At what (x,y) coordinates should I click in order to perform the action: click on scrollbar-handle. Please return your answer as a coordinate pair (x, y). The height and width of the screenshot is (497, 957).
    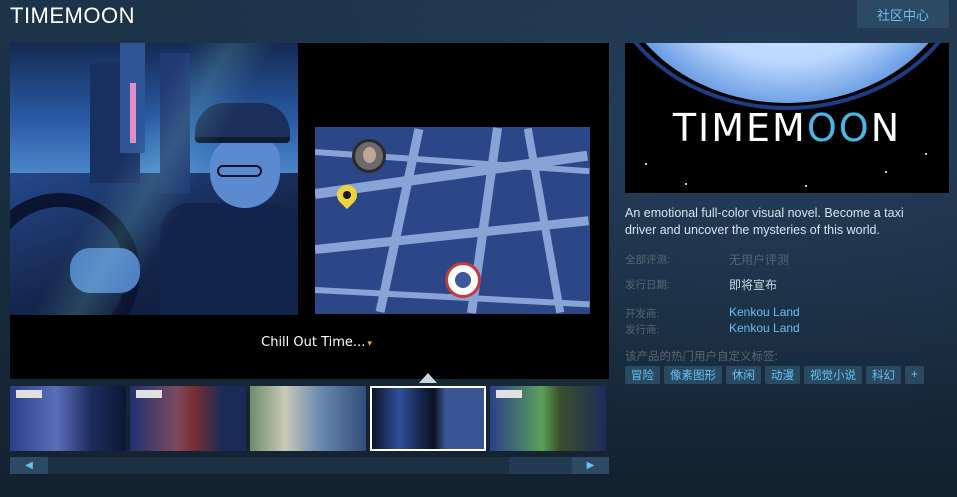
    Looking at the image, I should click on (540, 465).